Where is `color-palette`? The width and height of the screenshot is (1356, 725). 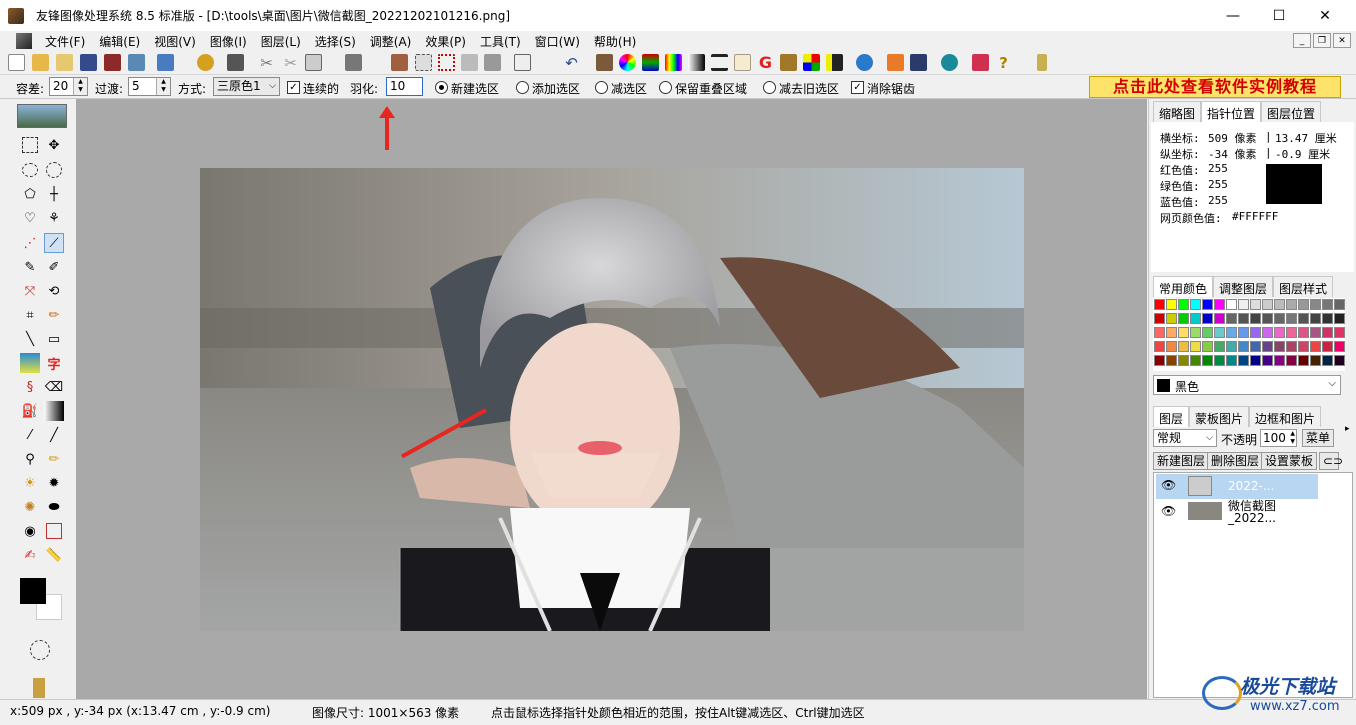 color-palette is located at coordinates (1249, 334).